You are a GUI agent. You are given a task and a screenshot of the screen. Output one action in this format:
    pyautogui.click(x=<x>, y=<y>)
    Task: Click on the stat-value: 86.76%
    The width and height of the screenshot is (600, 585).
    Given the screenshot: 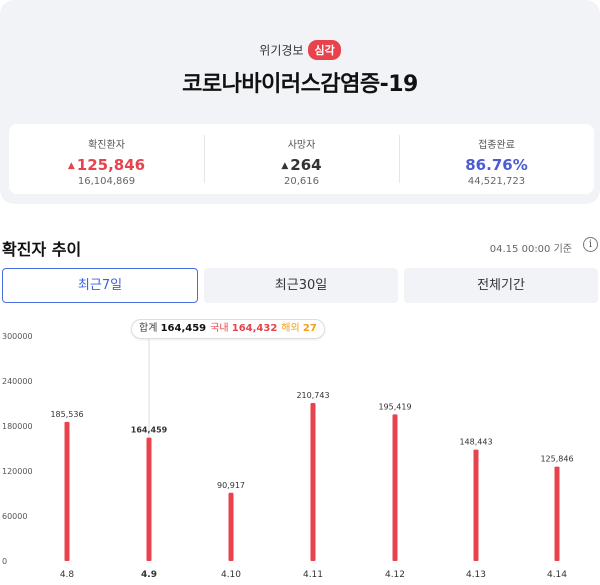 What is the action you would take?
    pyautogui.click(x=496, y=165)
    